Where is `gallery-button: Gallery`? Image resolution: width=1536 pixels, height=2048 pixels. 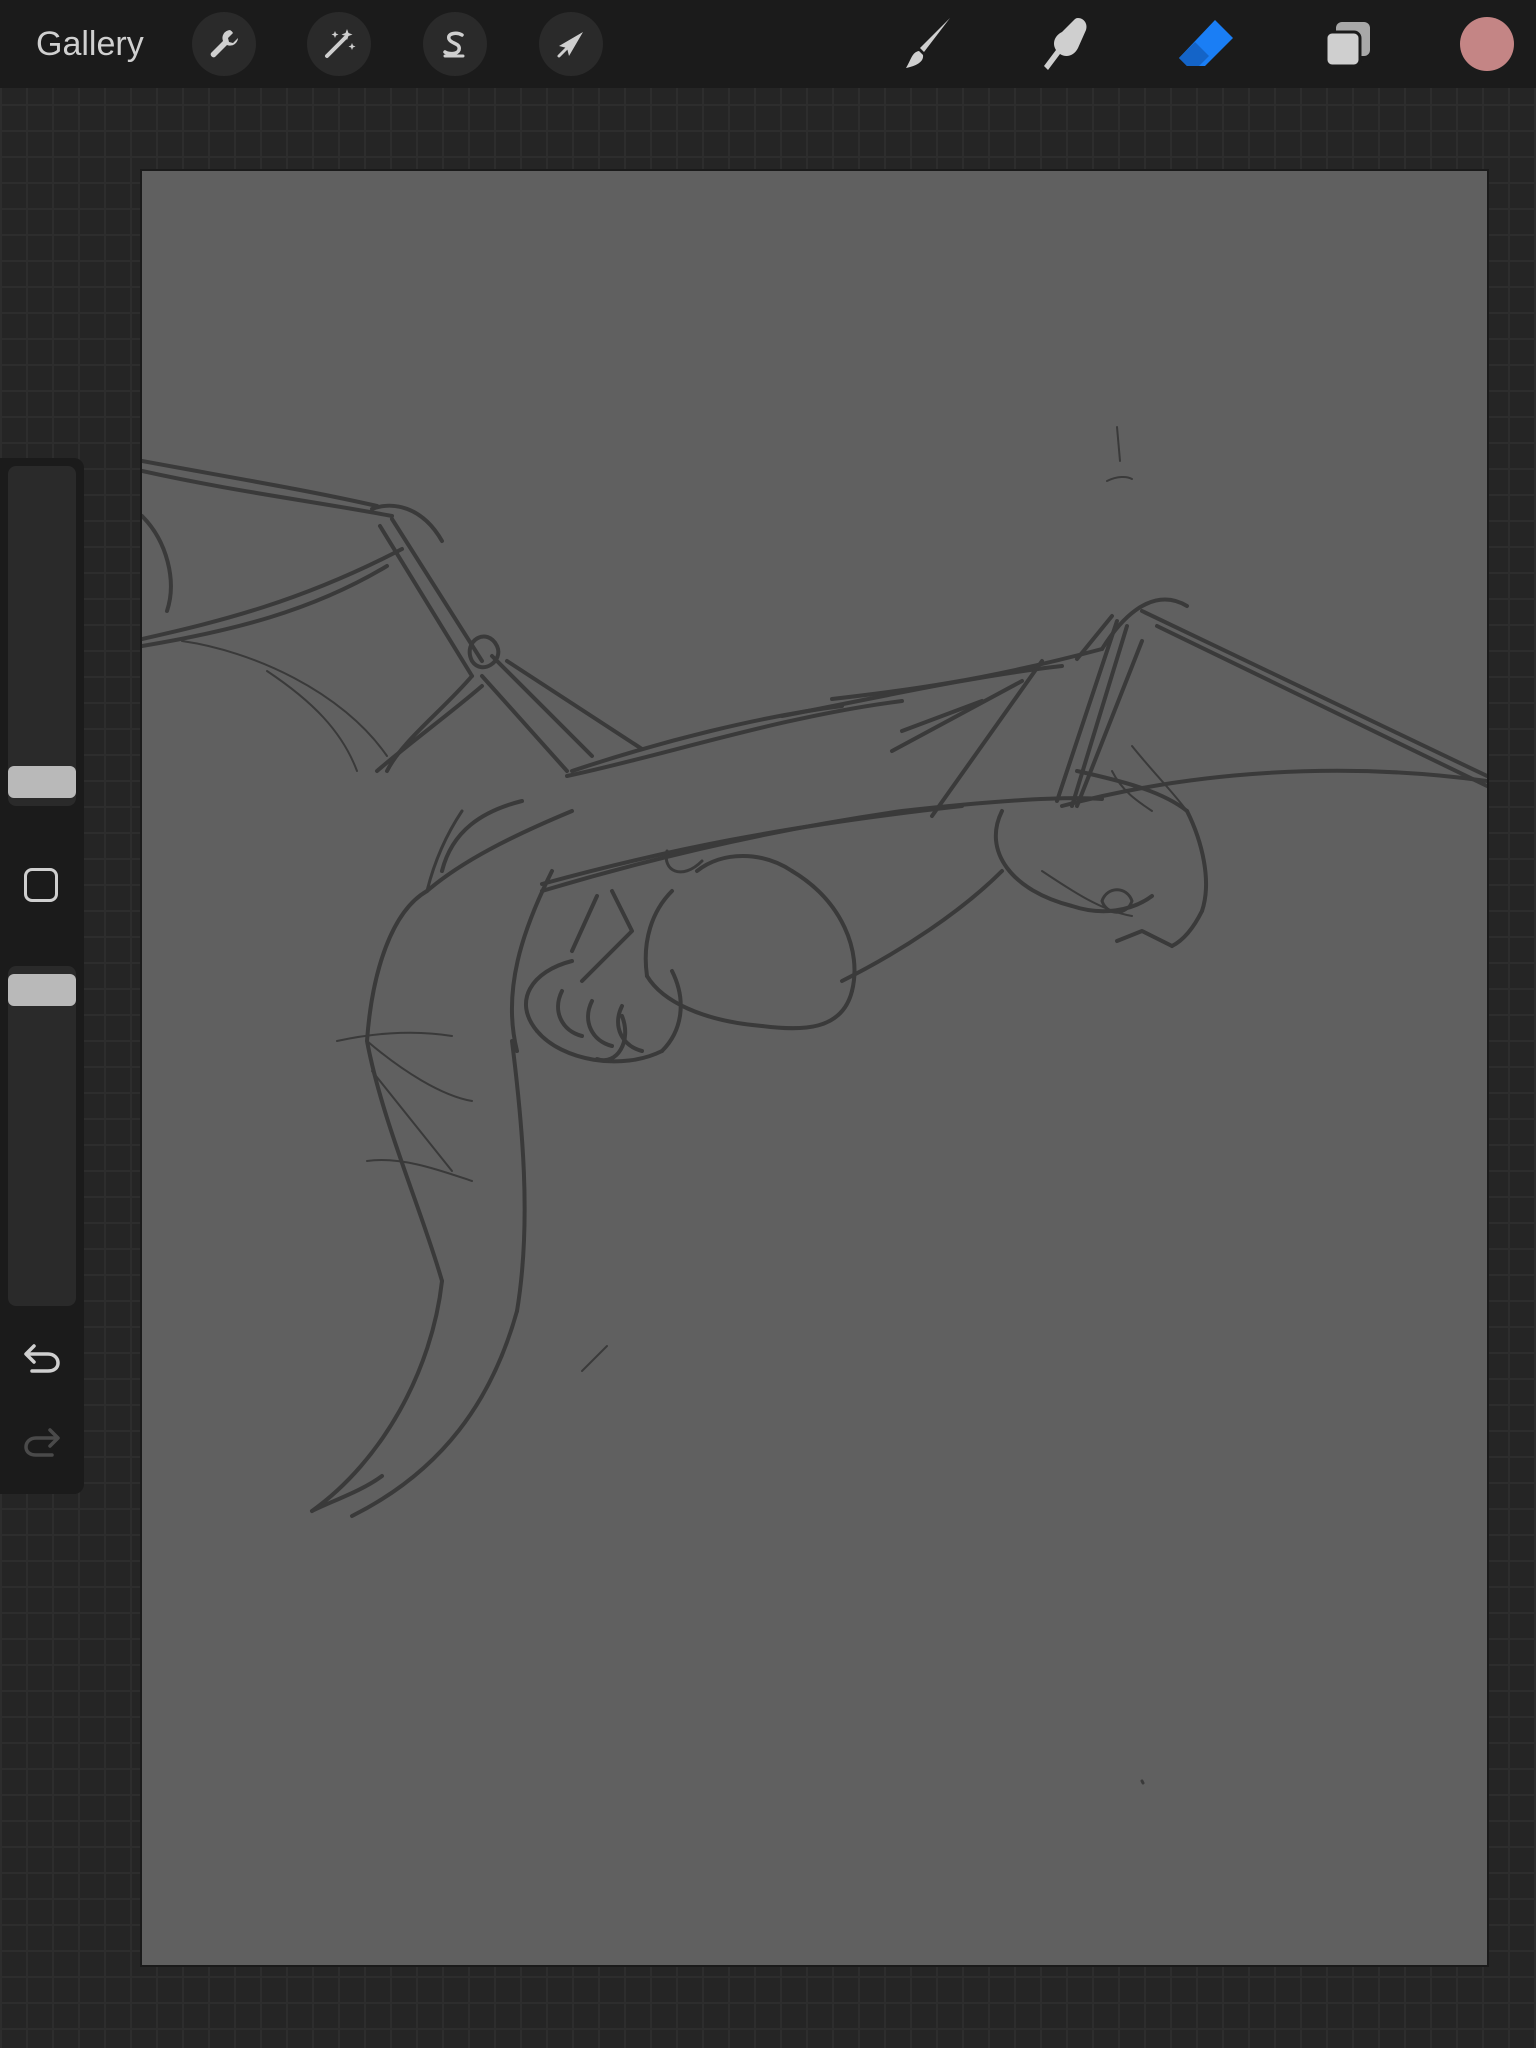
gallery-button: Gallery is located at coordinates (90, 44).